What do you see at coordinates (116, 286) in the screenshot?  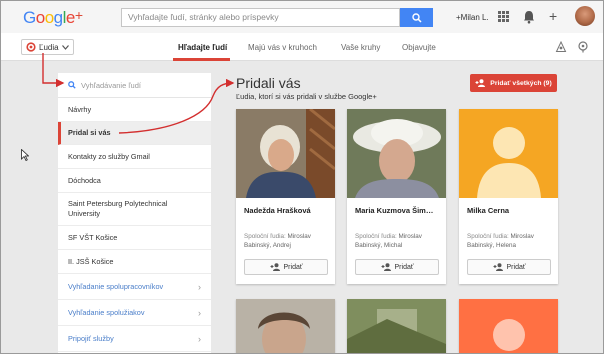 I see `find-coworkers-label: Vyhľadanie spolupracovníkov` at bounding box center [116, 286].